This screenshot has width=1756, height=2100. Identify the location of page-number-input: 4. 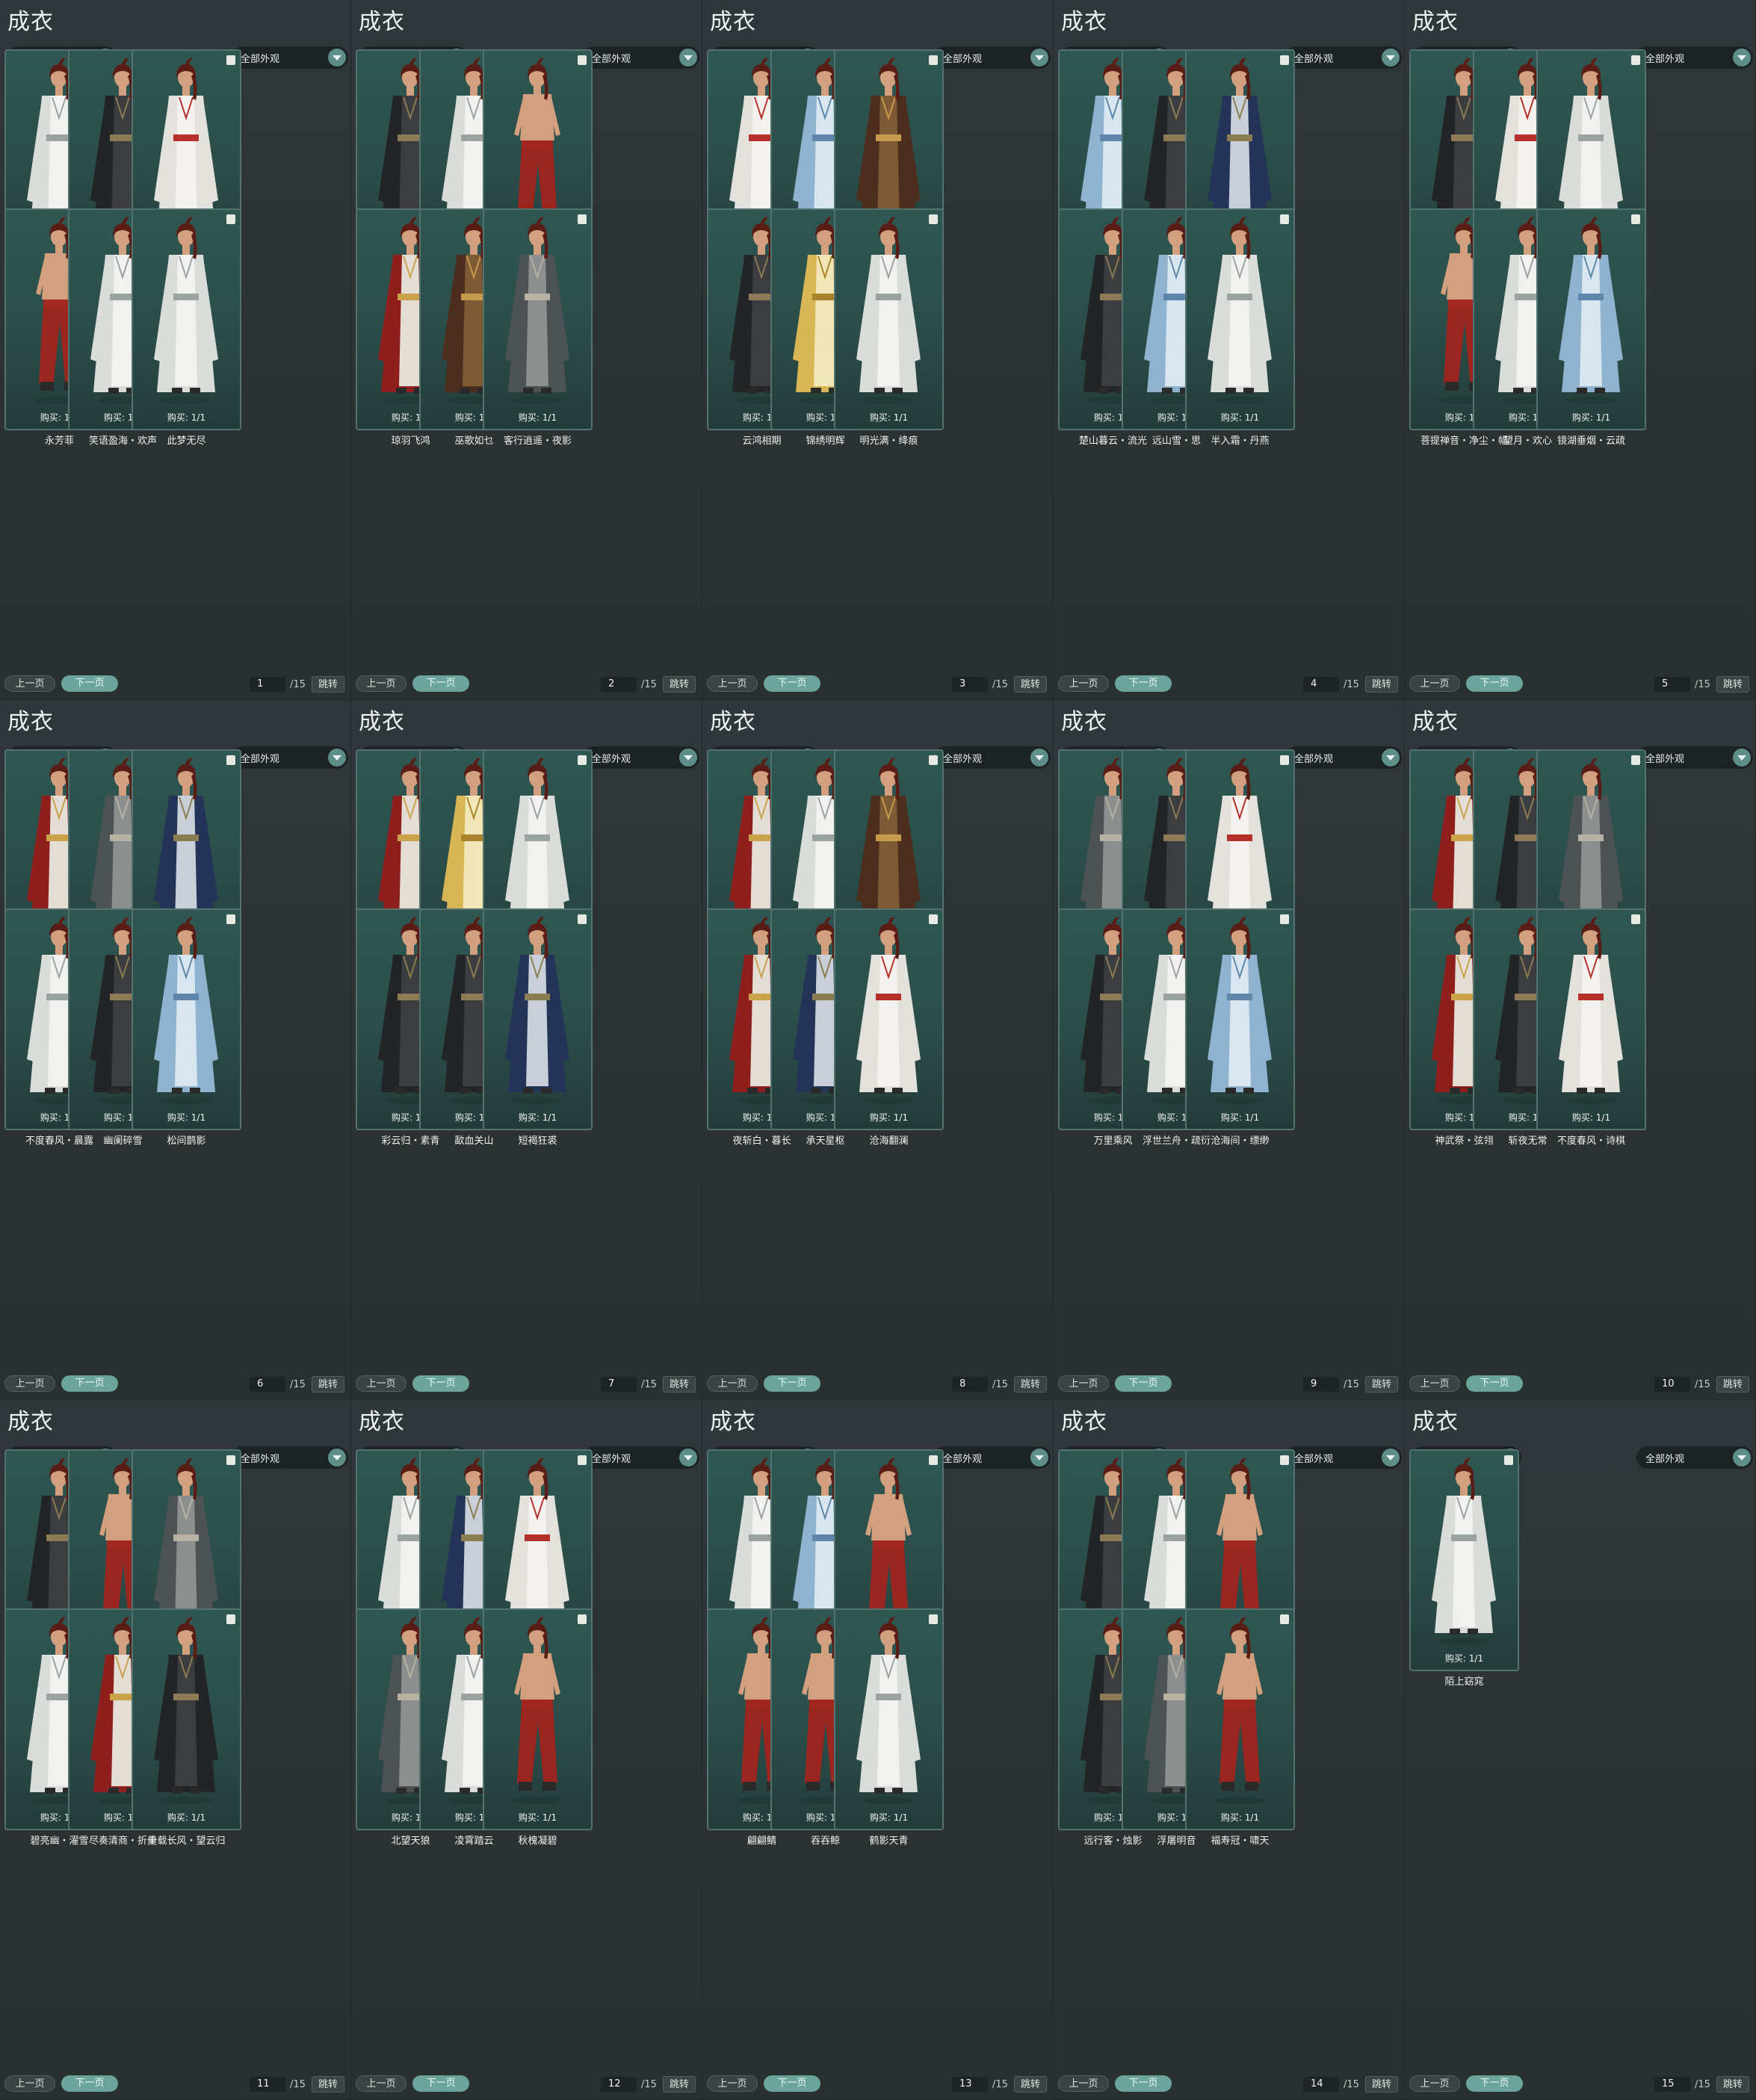
(1321, 685).